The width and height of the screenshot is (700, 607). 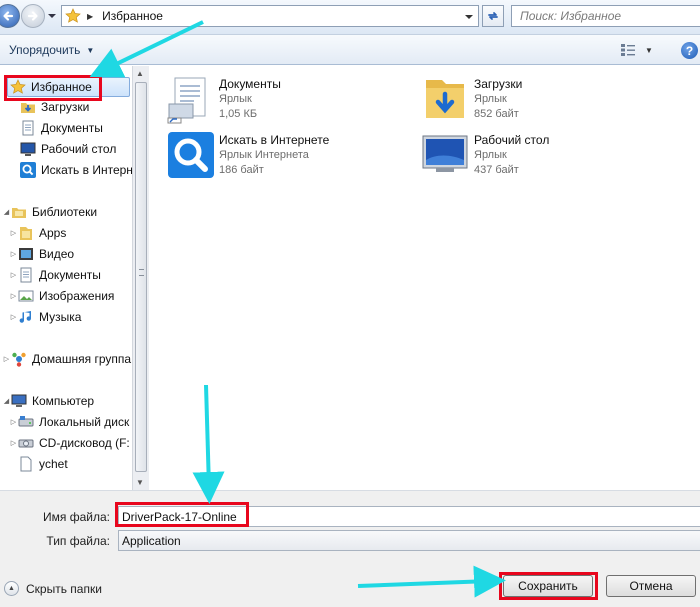 What do you see at coordinates (86, 170) in the screenshot?
I see `nav-item-label: Искать в Интернете` at bounding box center [86, 170].